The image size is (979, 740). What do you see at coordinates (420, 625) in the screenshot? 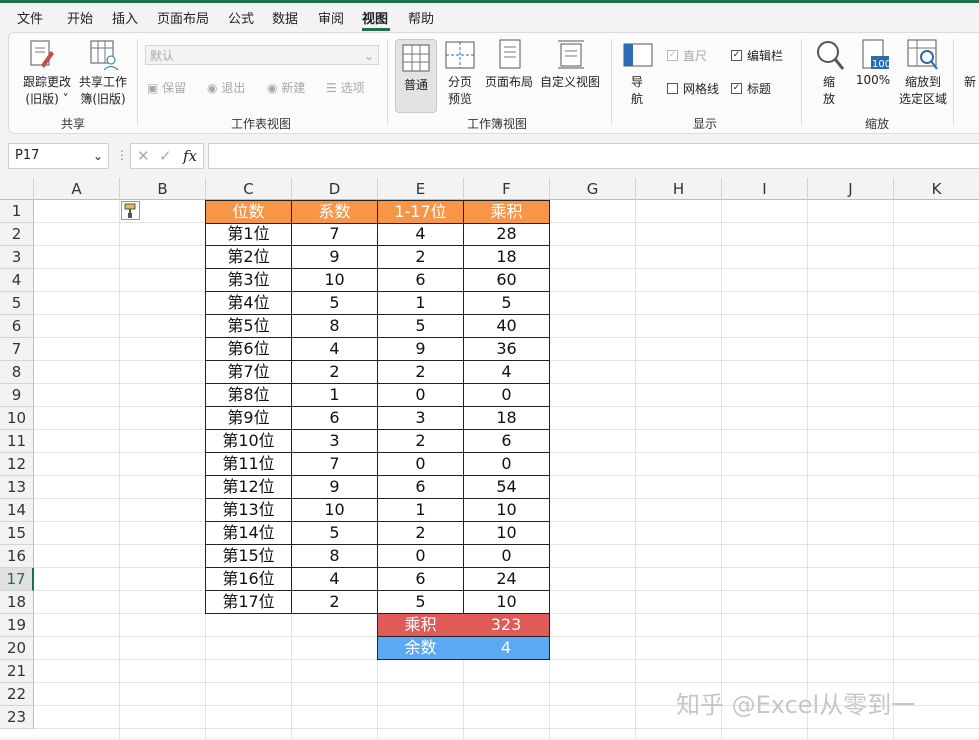
I see `summary-label-cell: 乘积` at bounding box center [420, 625].